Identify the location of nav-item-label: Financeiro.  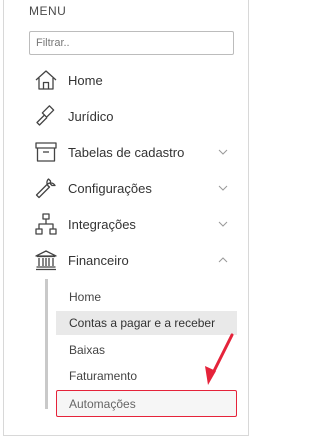
(98, 260).